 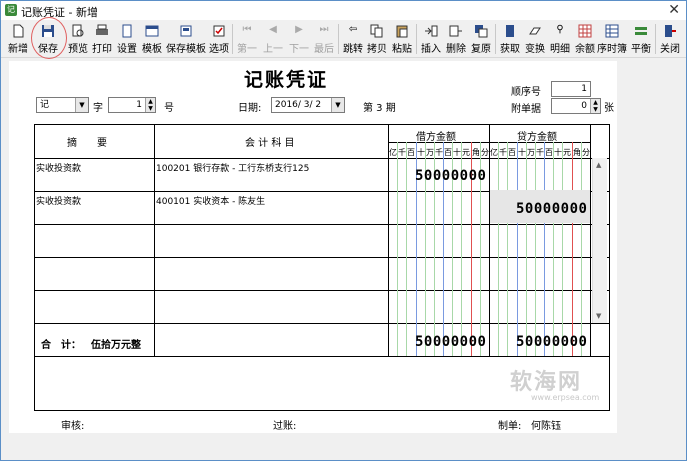 I want to click on table-scrollbar: ▲ ▼, so click(x=599, y=240).